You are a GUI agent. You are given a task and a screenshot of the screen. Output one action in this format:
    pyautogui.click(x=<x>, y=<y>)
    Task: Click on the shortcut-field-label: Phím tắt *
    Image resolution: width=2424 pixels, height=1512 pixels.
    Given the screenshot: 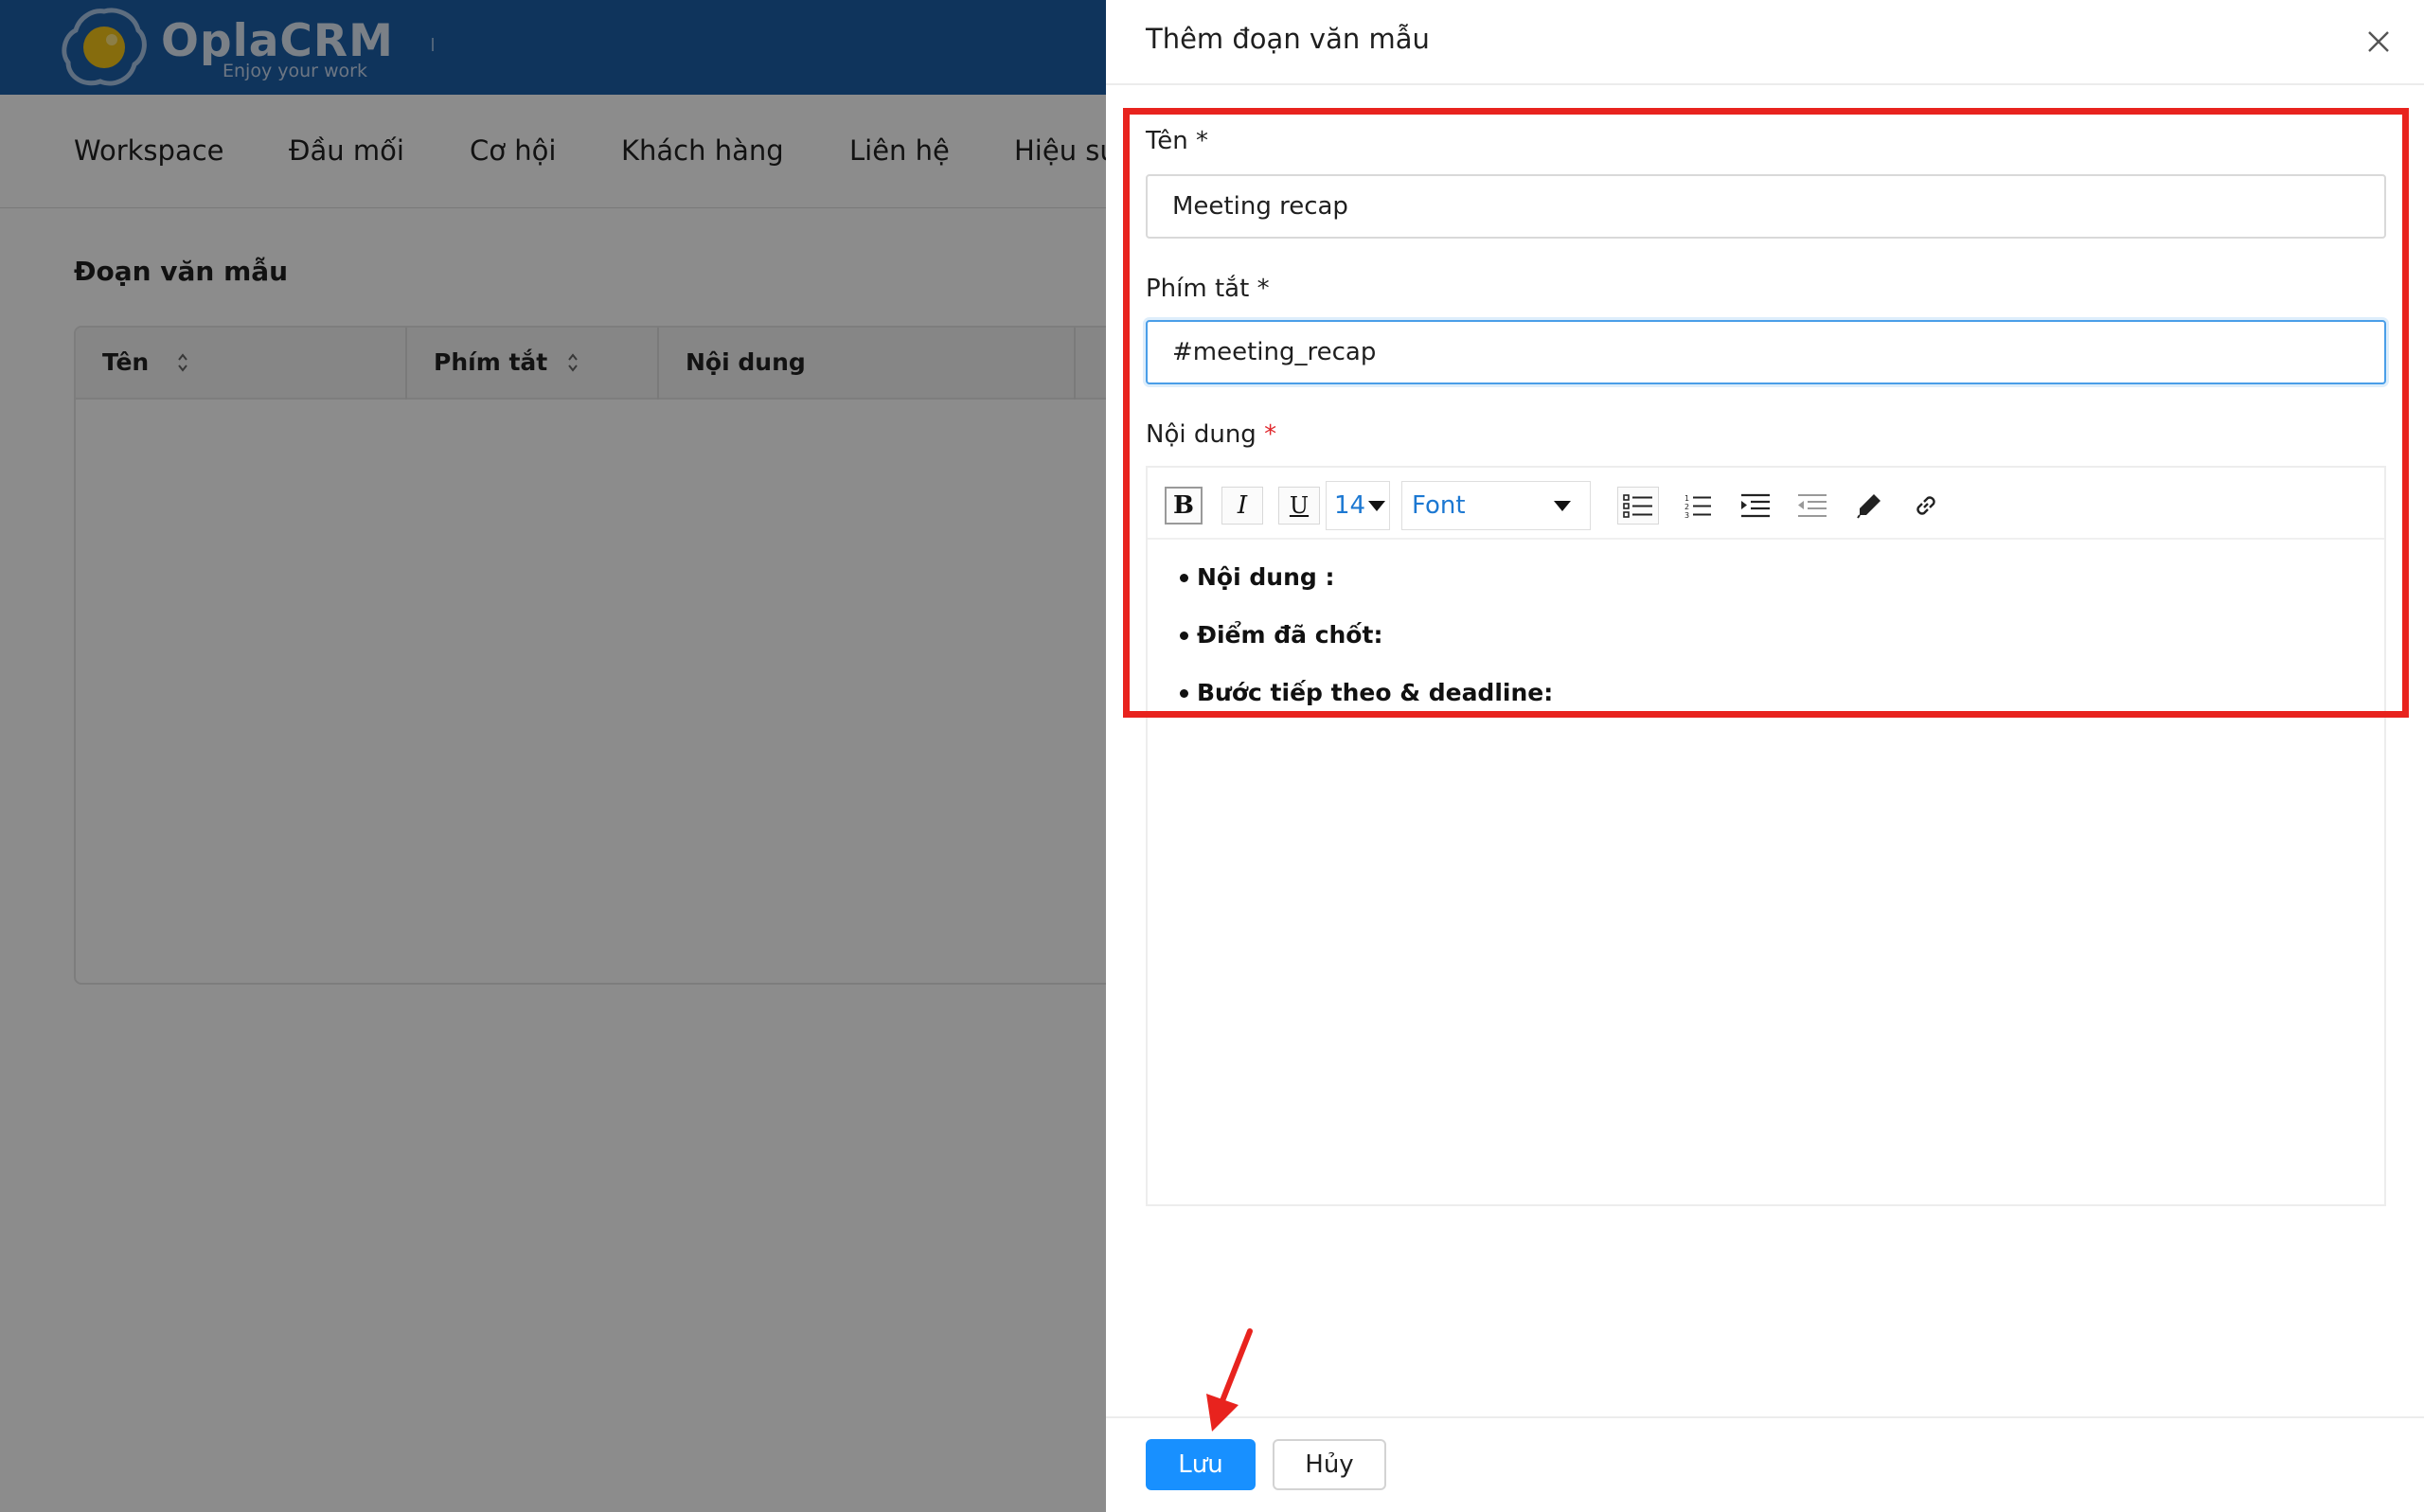 What is the action you would take?
    pyautogui.click(x=1208, y=289)
    